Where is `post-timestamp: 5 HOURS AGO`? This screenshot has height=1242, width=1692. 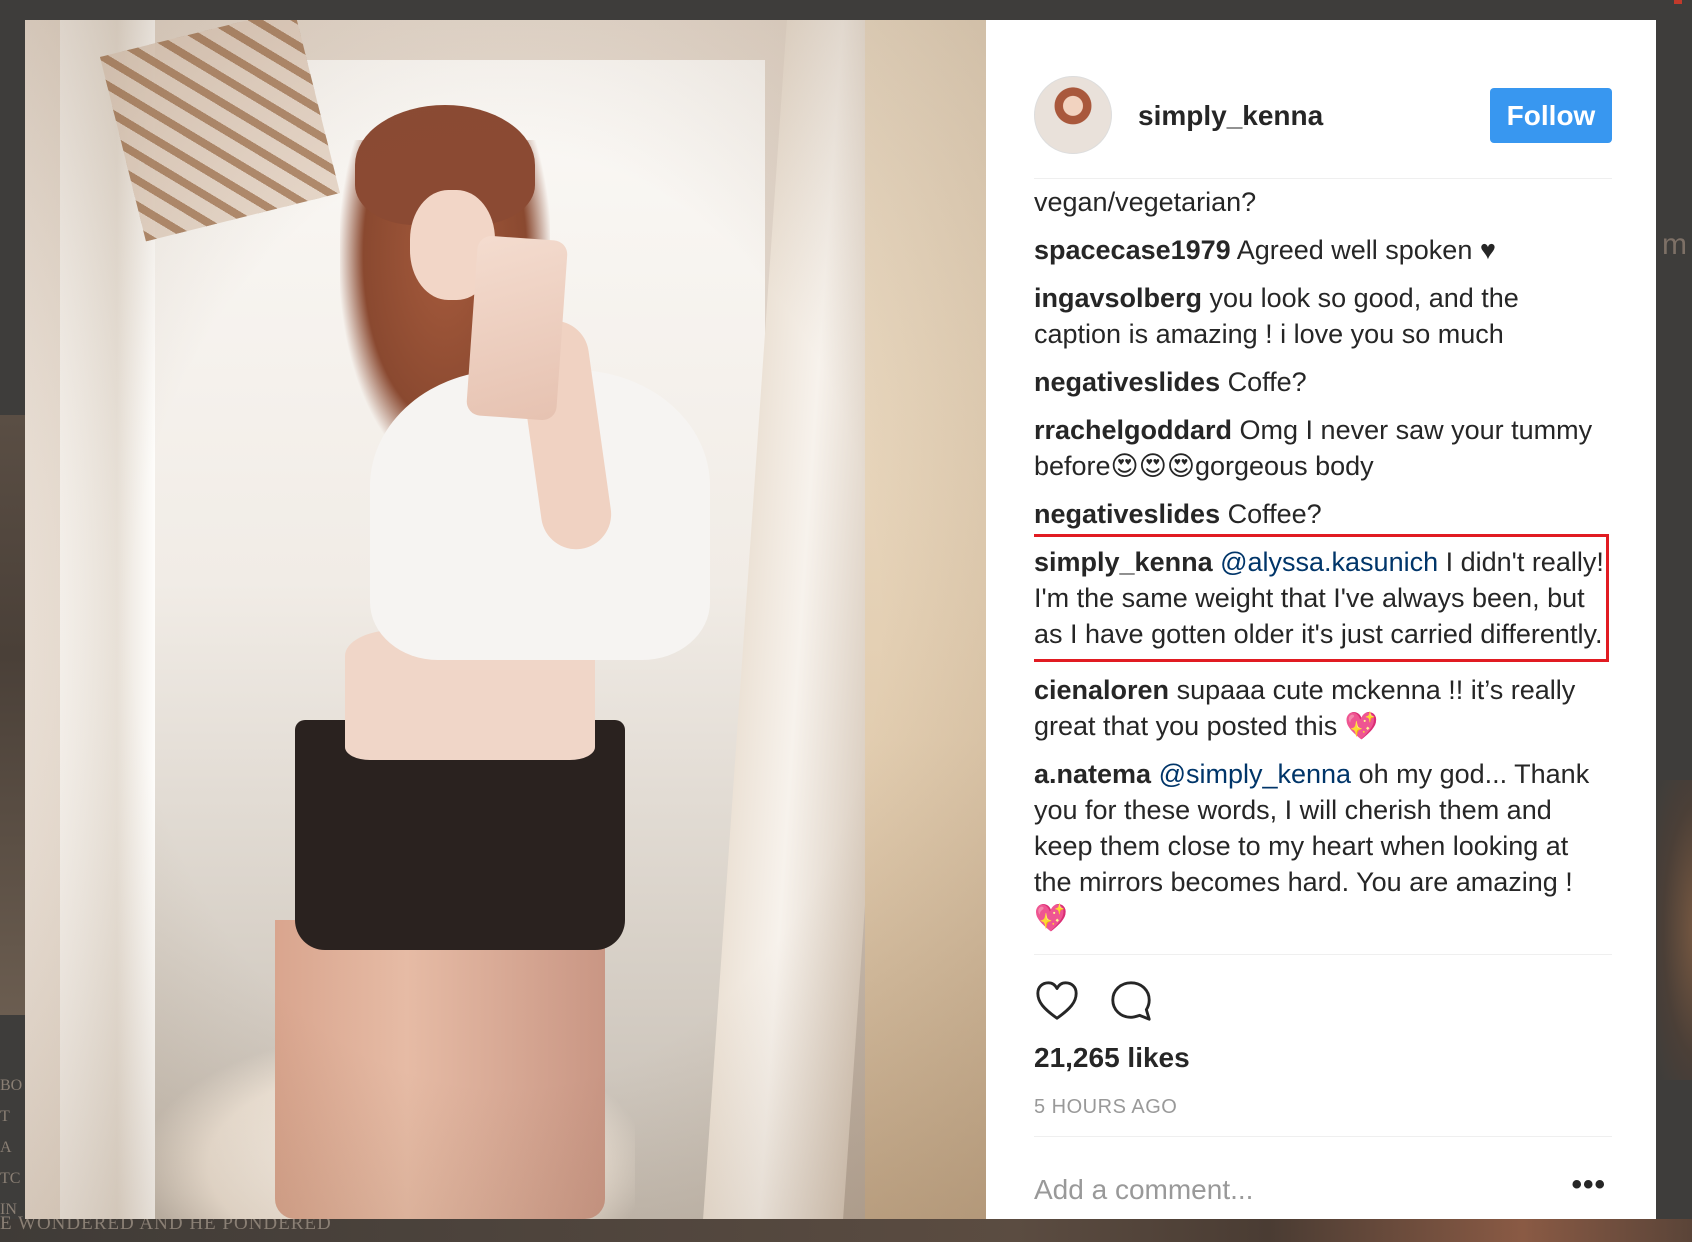 post-timestamp: 5 HOURS AGO is located at coordinates (1105, 1107).